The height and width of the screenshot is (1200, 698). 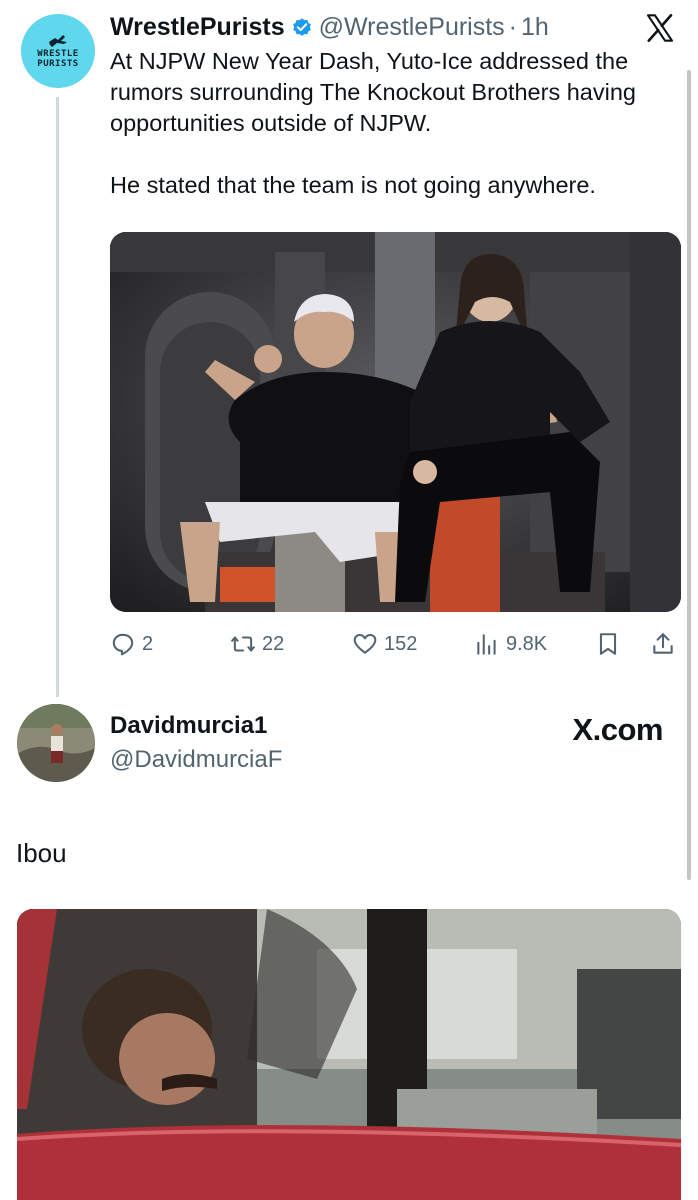 I want to click on avatar-logo-line-2: PURISTS, so click(x=58, y=64).